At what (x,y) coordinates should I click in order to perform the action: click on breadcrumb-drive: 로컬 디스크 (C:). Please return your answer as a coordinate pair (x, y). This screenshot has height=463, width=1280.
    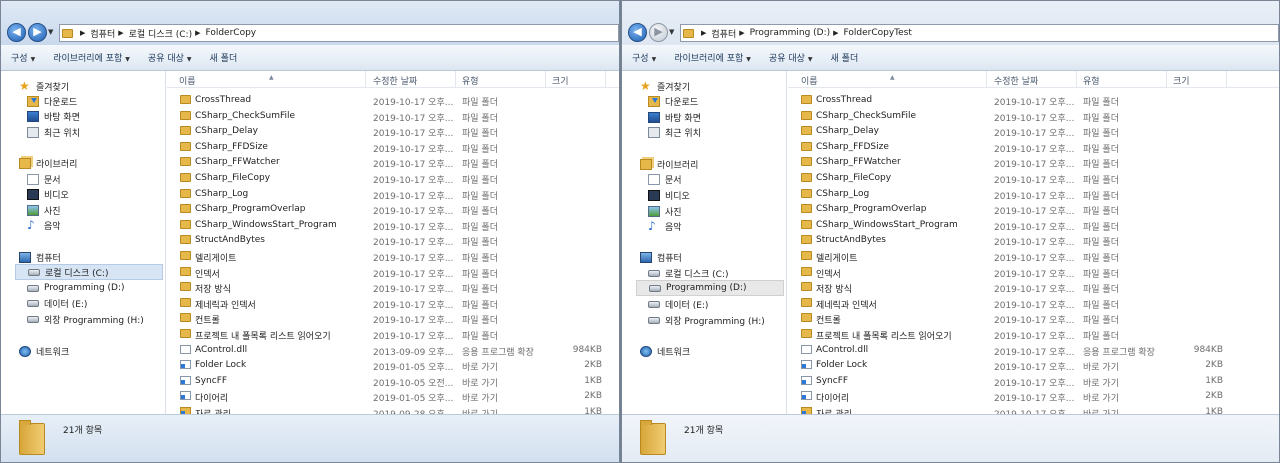
    Looking at the image, I should click on (160, 33).